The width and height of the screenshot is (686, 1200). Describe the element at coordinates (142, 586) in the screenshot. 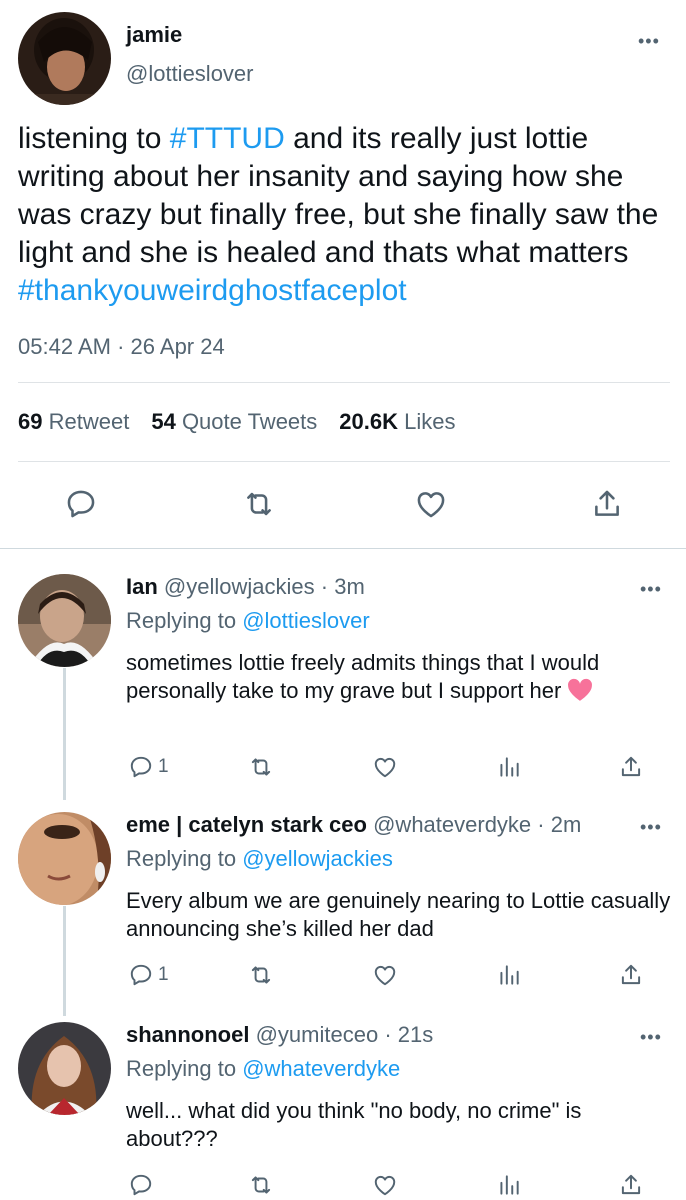

I see `author-name: Ian` at that location.